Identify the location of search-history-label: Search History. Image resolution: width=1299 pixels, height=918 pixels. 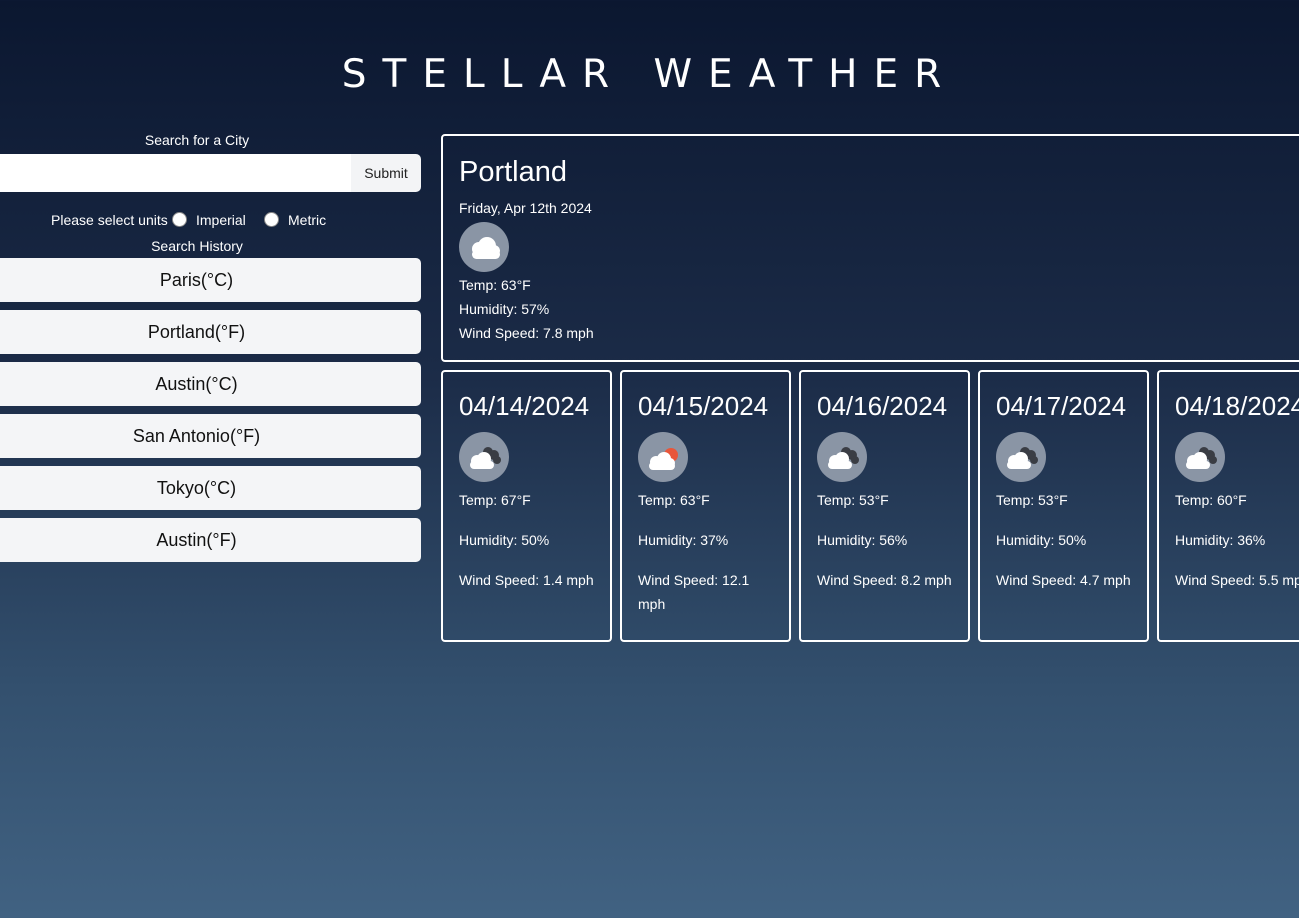
(197, 246).